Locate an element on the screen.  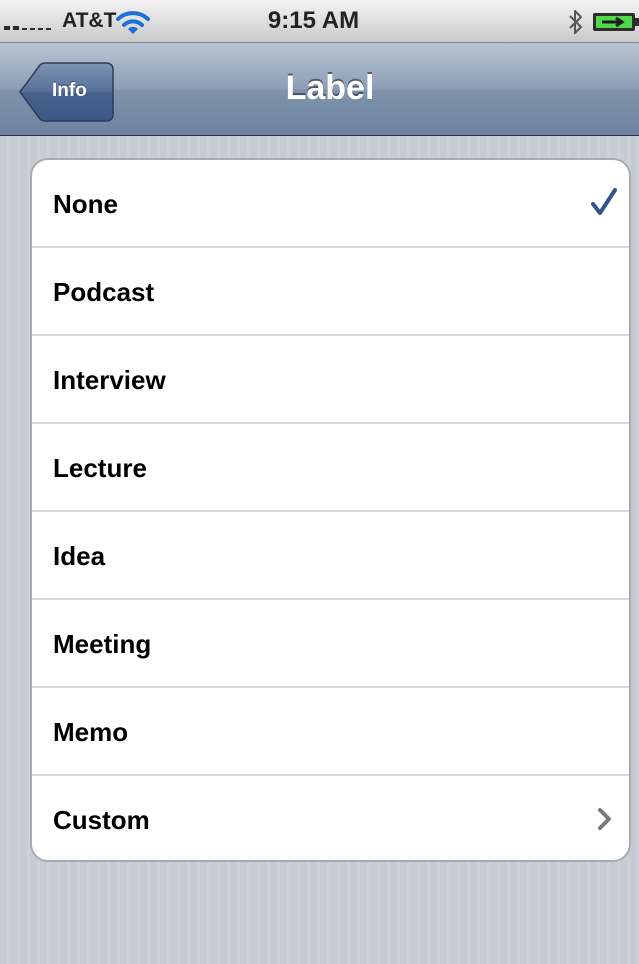
option-label: Idea is located at coordinates (79, 556).